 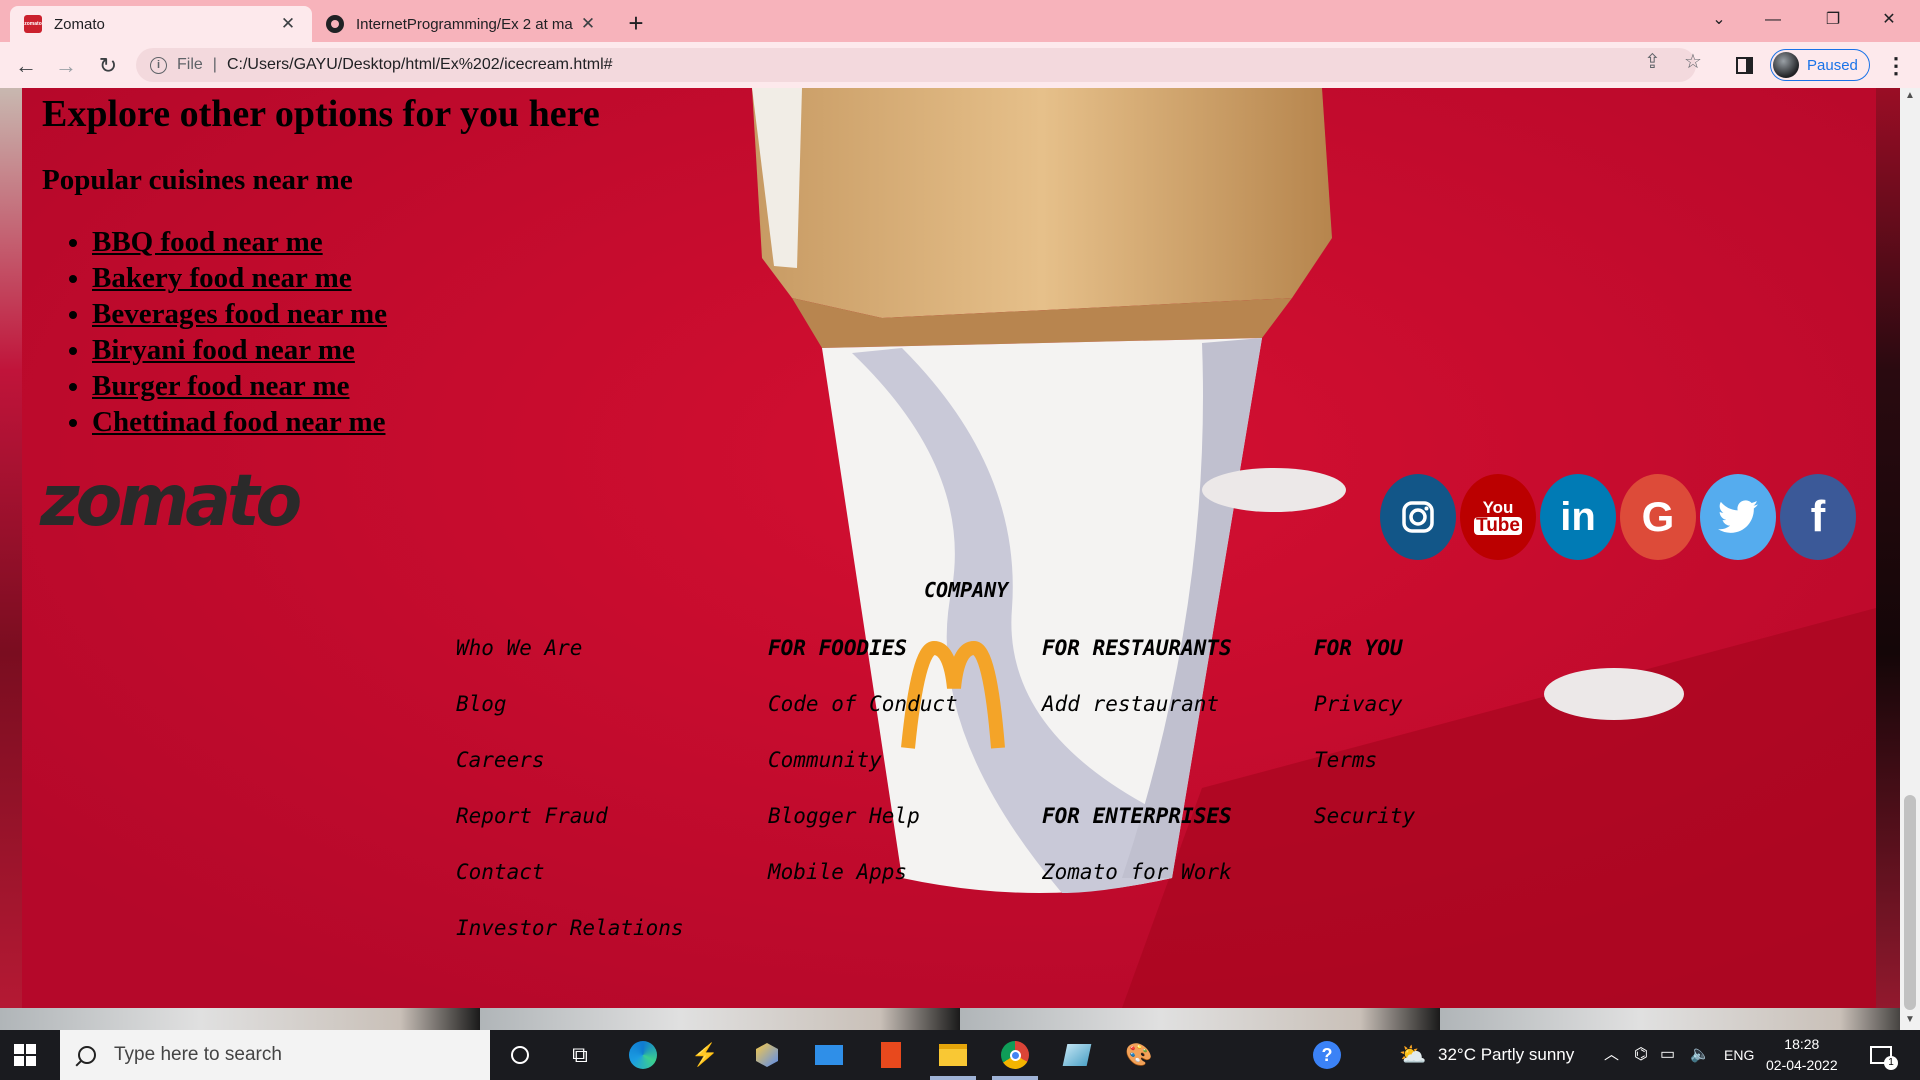 What do you see at coordinates (1418, 517) in the screenshot?
I see `instagram-icon` at bounding box center [1418, 517].